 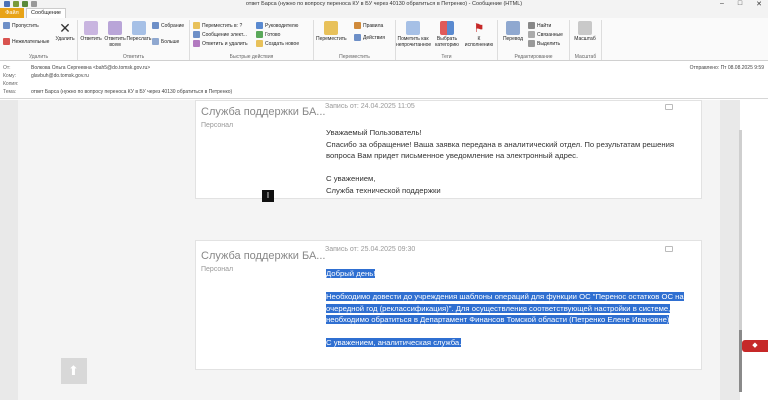 I want to click on forward-icon, so click(x=139, y=28).